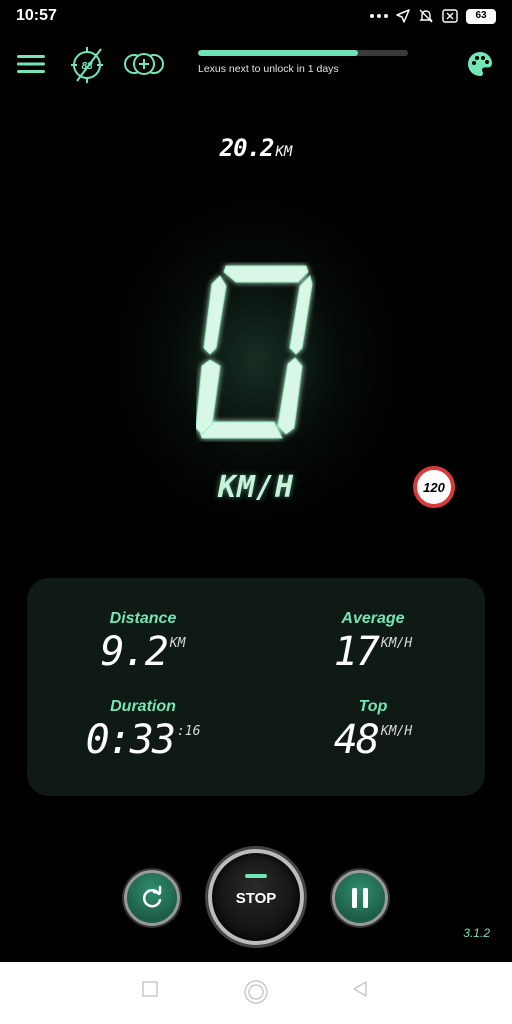  What do you see at coordinates (481, 16) in the screenshot?
I see `battery-icon: 63` at bounding box center [481, 16].